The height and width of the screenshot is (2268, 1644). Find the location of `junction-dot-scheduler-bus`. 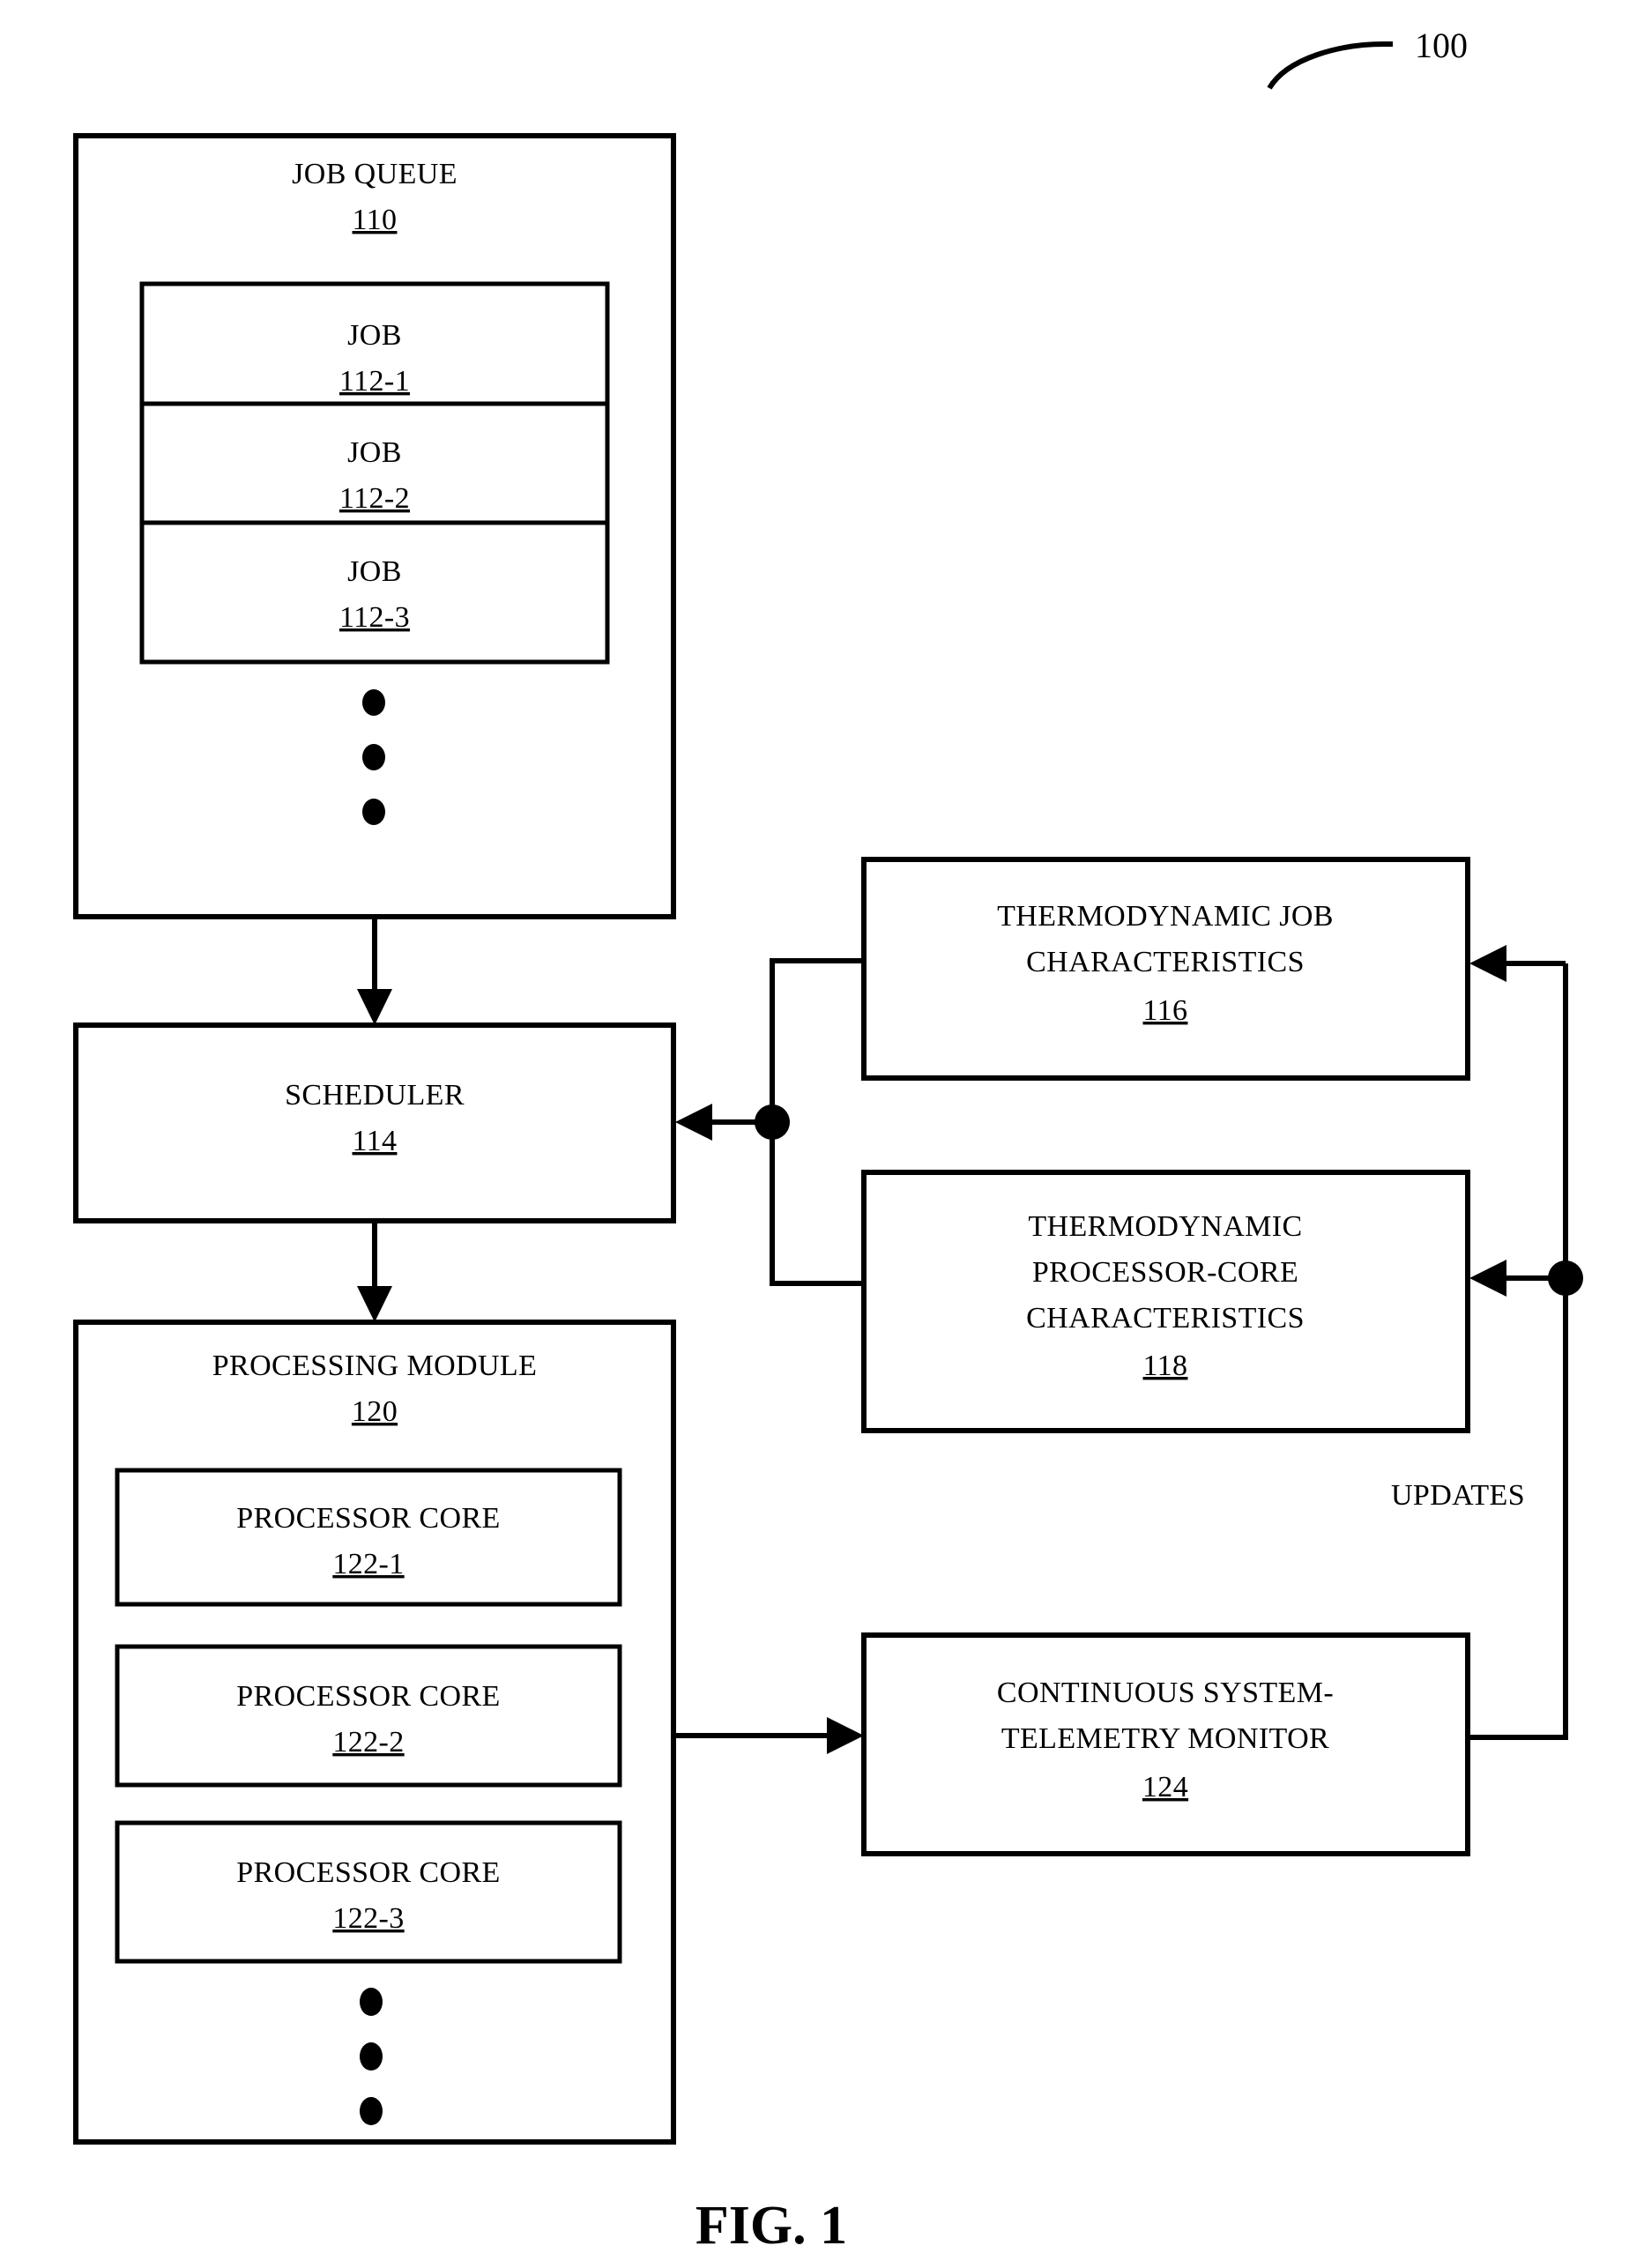

junction-dot-scheduler-bus is located at coordinates (772, 1122).